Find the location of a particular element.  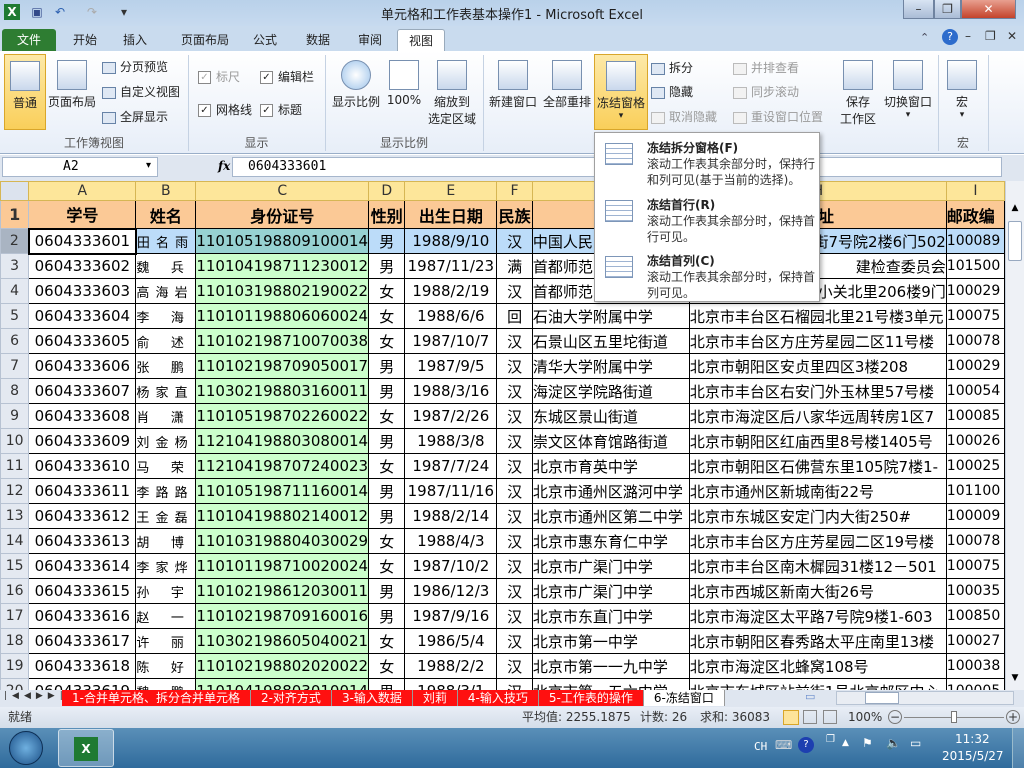

cell: 110101198806060024 is located at coordinates (282, 316).